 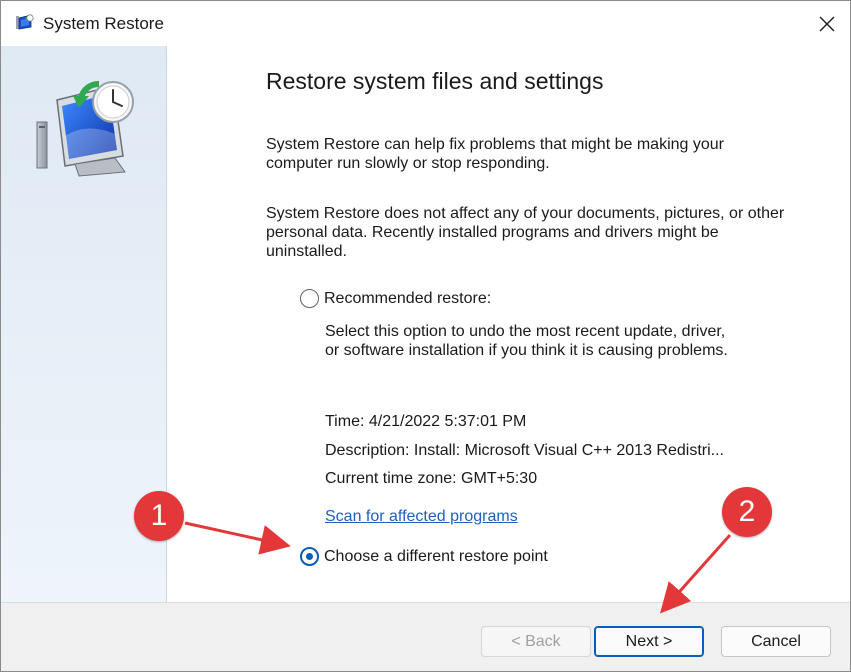 What do you see at coordinates (309, 298) in the screenshot?
I see `recommended-restore-radio` at bounding box center [309, 298].